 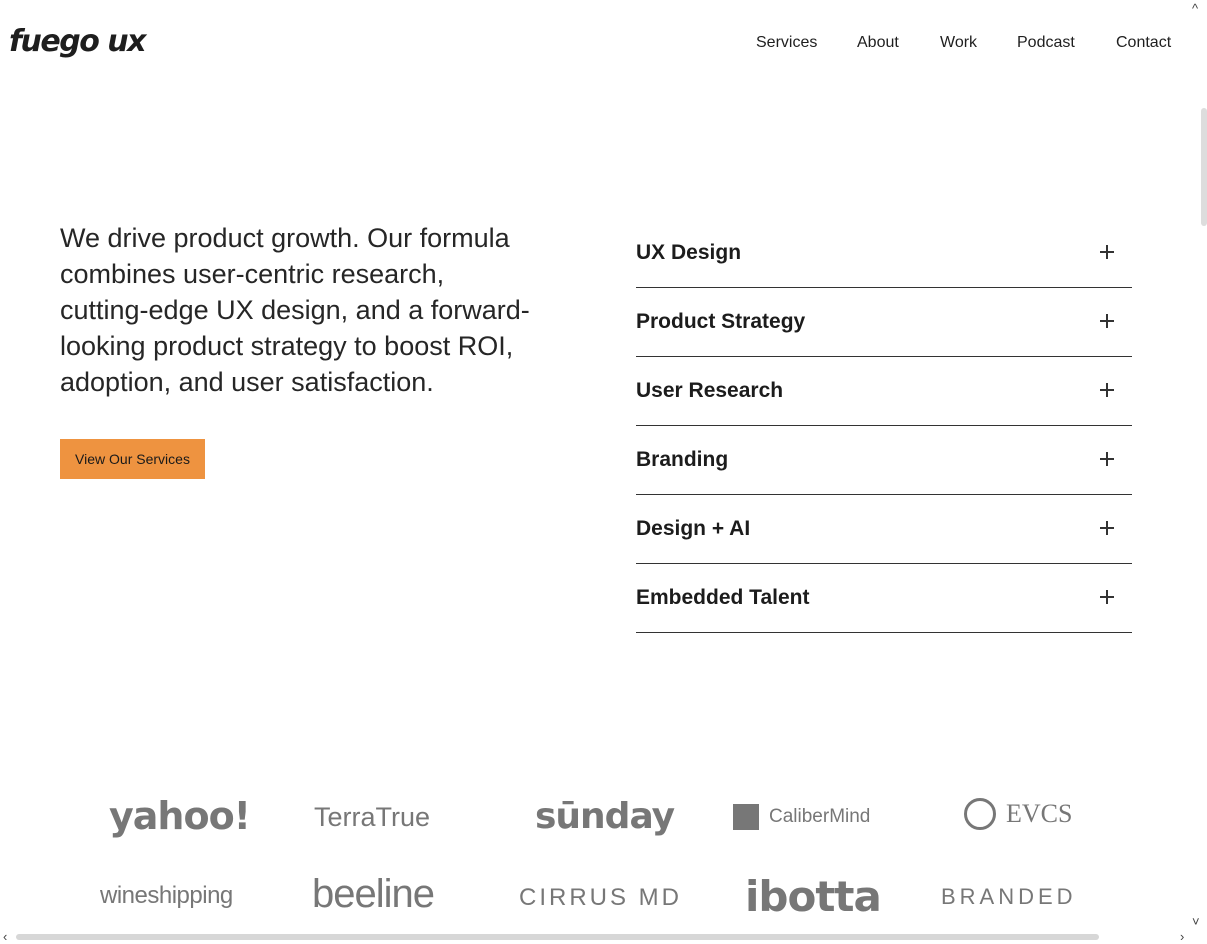 What do you see at coordinates (247, 382) in the screenshot?
I see `hero-line: adoption, and user satisfaction.` at bounding box center [247, 382].